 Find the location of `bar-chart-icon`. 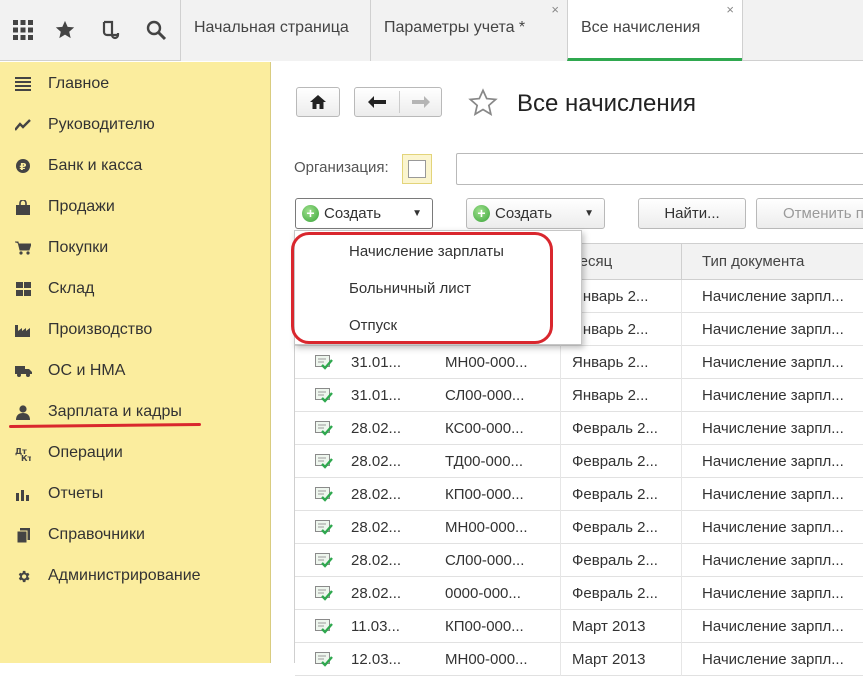

bar-chart-icon is located at coordinates (23, 494).